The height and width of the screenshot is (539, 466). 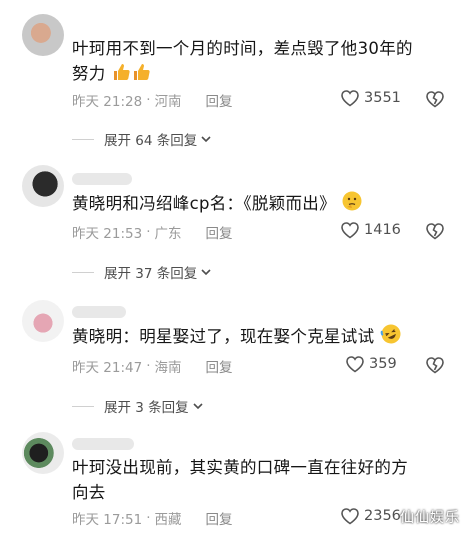 What do you see at coordinates (151, 141) in the screenshot?
I see `expand-label: 展开 64 条回复` at bounding box center [151, 141].